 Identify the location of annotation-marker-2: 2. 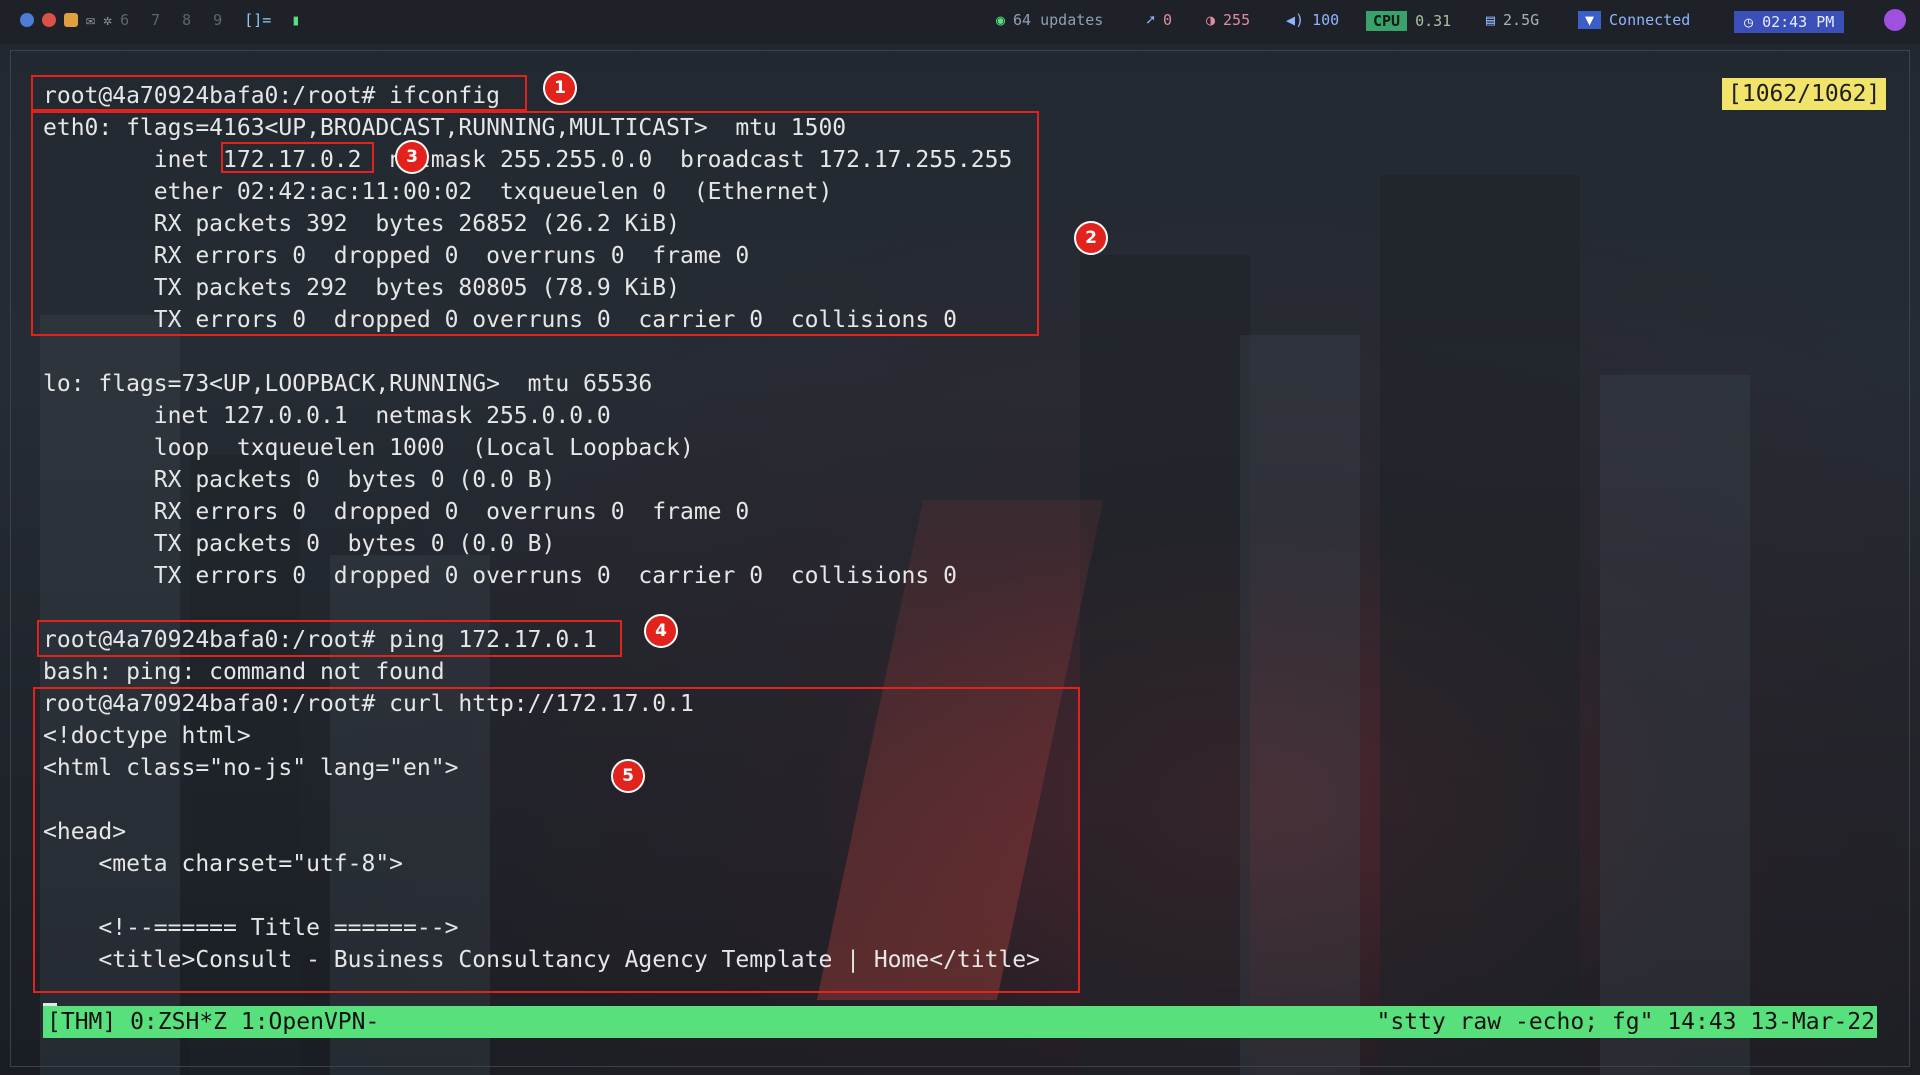
(1091, 238).